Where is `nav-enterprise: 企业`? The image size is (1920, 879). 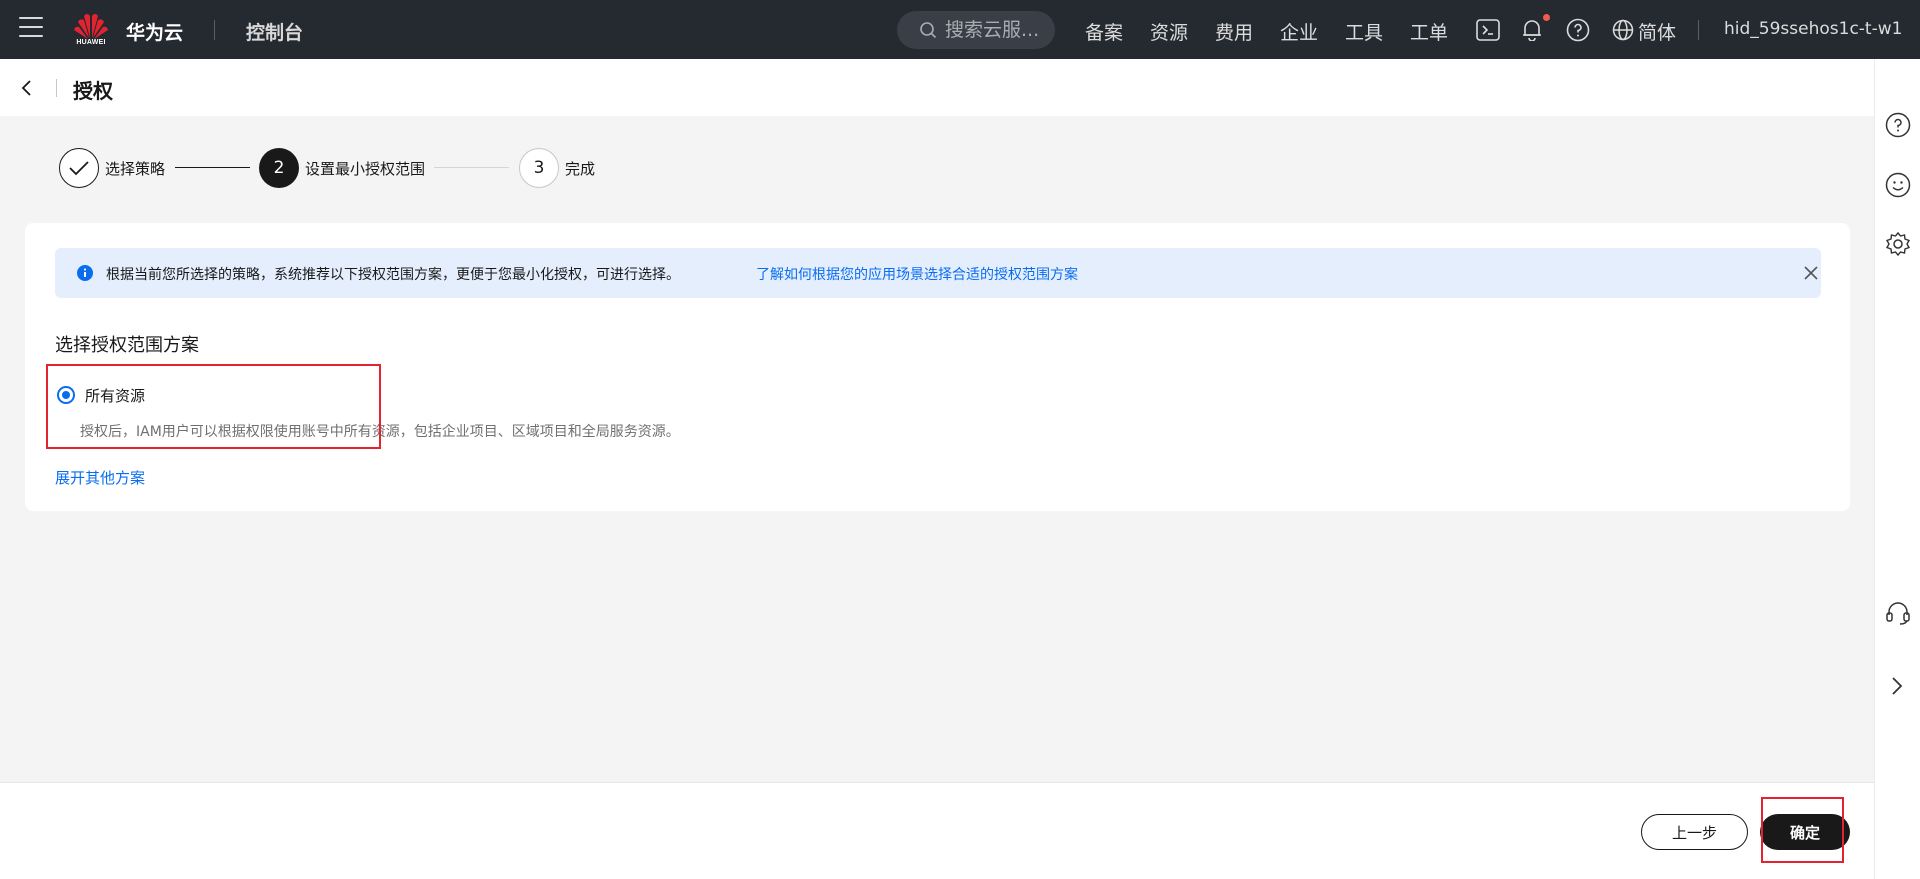
nav-enterprise: 企业 is located at coordinates (1299, 31).